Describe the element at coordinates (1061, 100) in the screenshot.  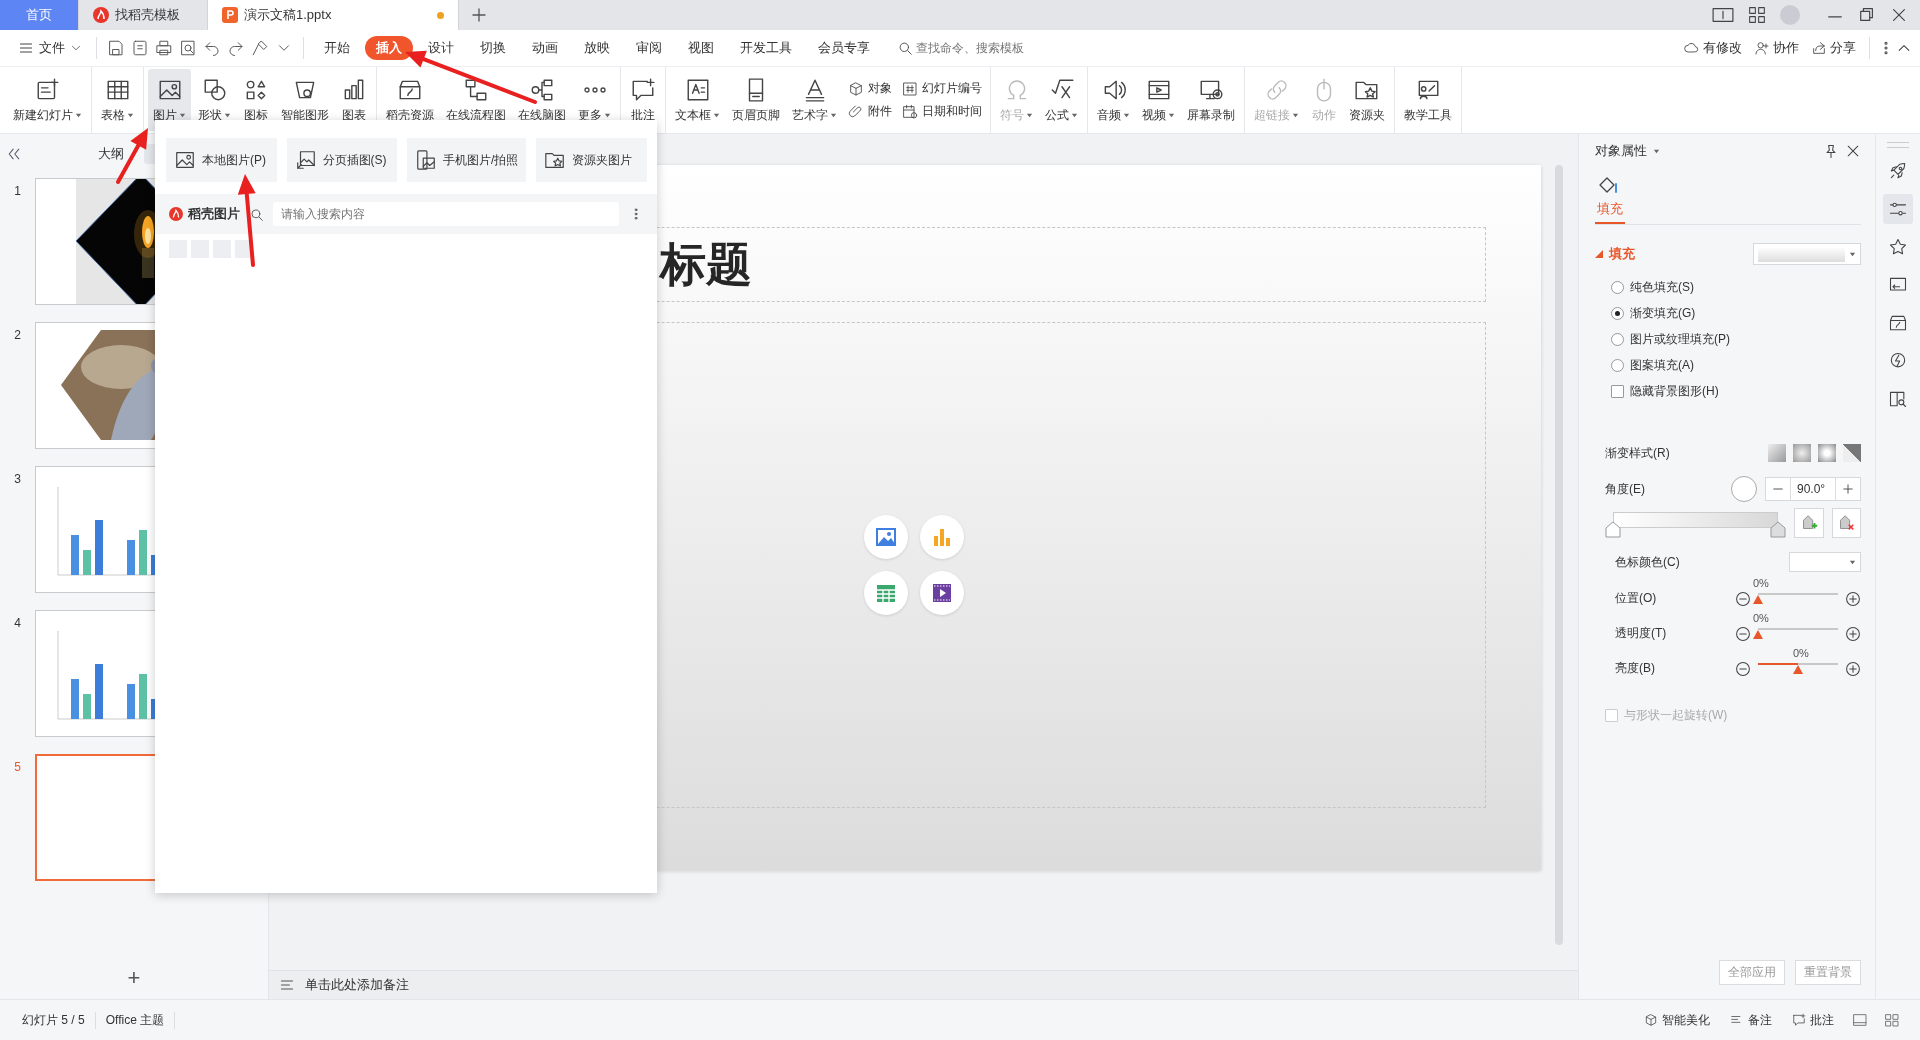
I see `ribbon-button: 公式` at that location.